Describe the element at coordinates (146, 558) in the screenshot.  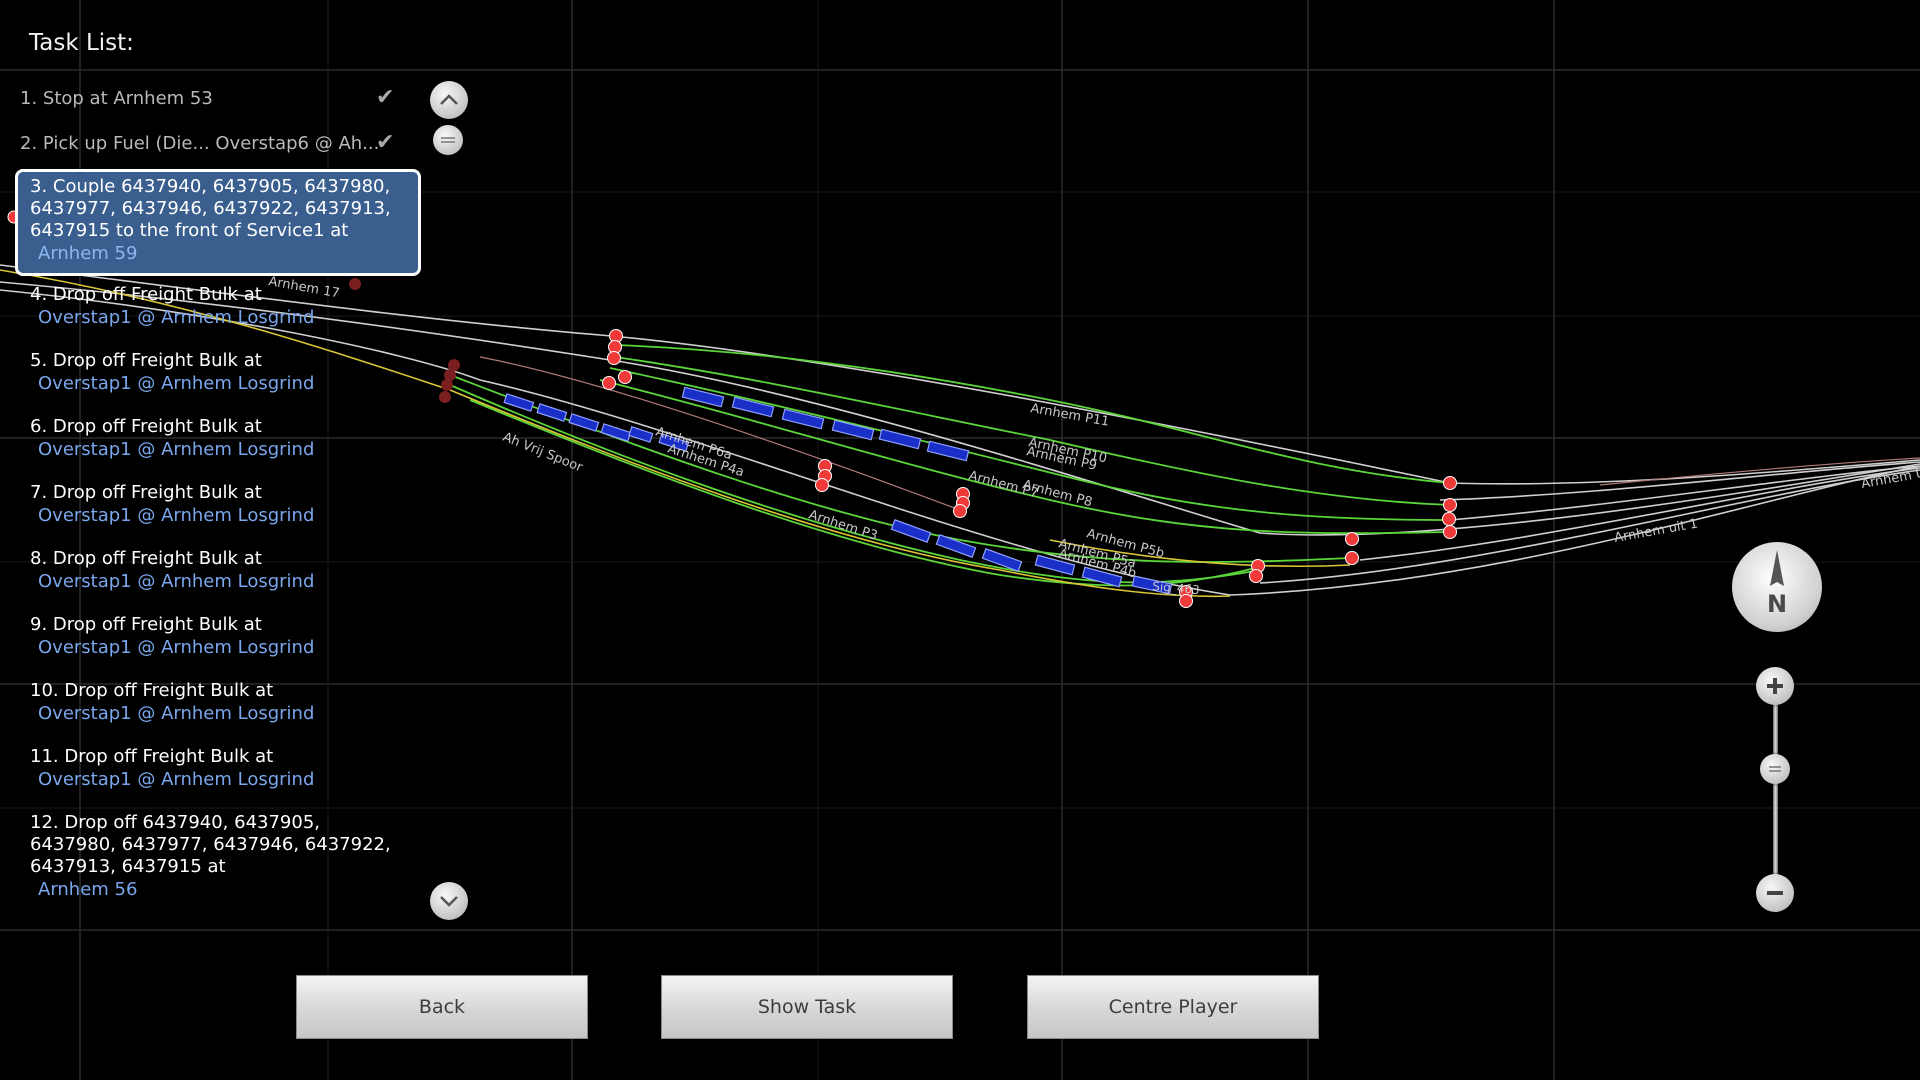
I see `task-item-text: 8. Drop off Freight Bulk at` at that location.